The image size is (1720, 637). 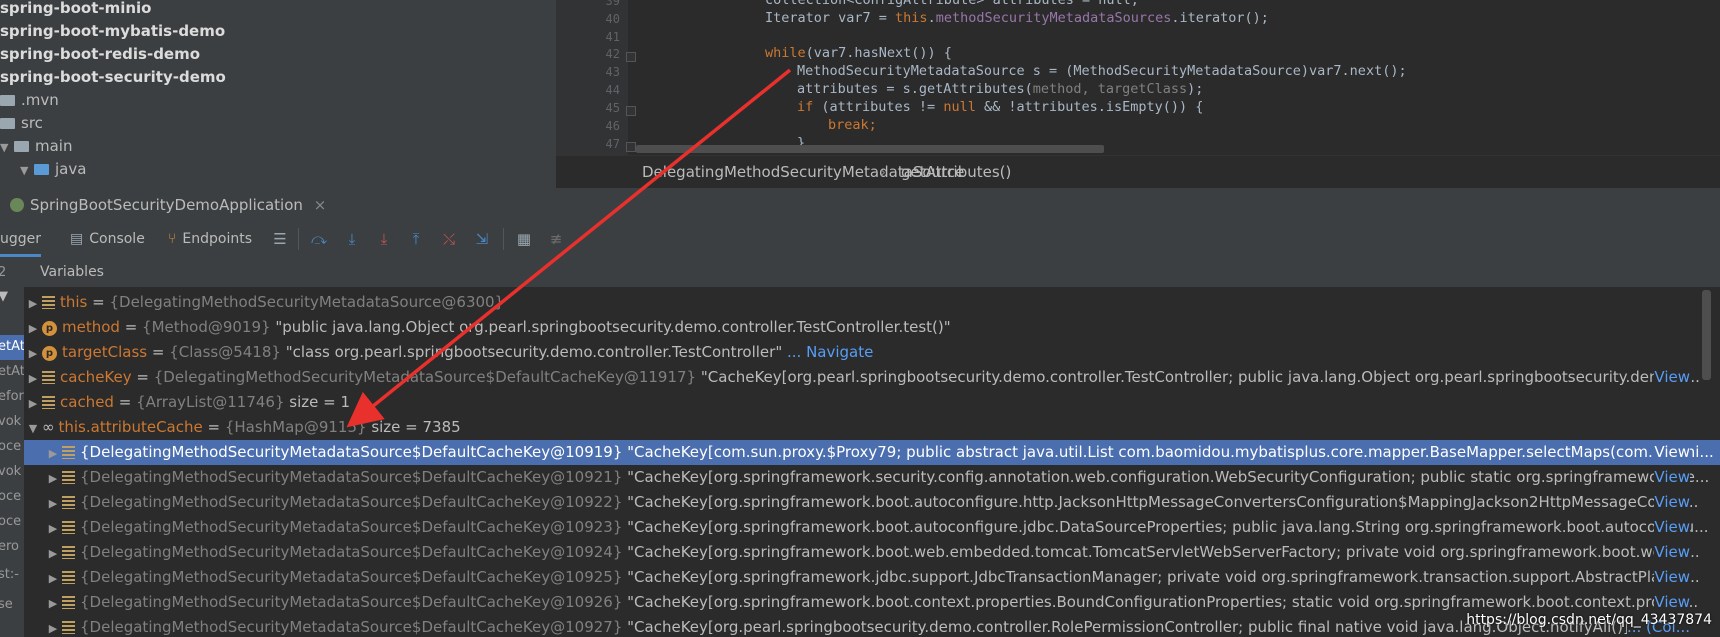 I want to click on red-arrow-line, so click(x=569, y=248).